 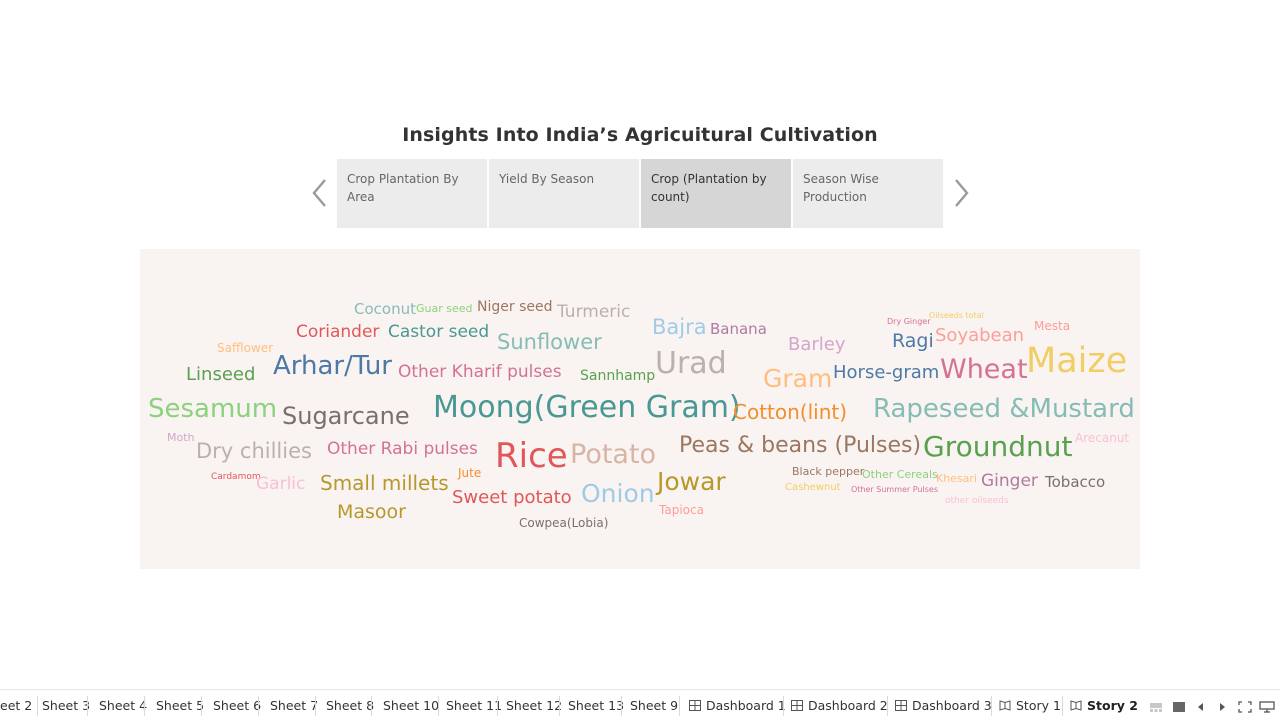 I want to click on sheet-tab-label: Sheet 10, so click(x=411, y=705).